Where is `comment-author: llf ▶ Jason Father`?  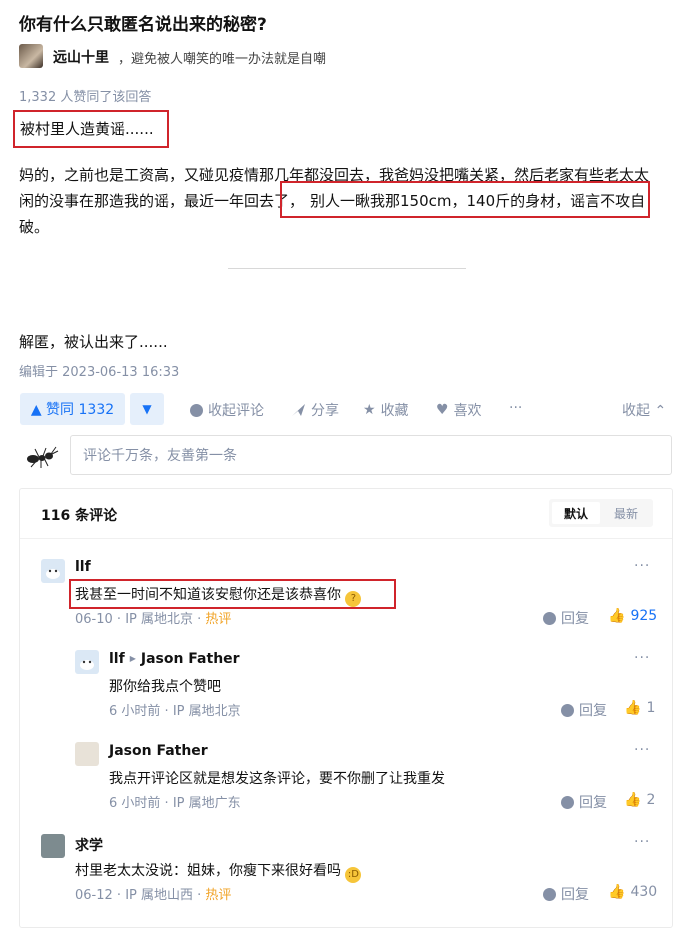 comment-author: llf ▶ Jason Father is located at coordinates (174, 659).